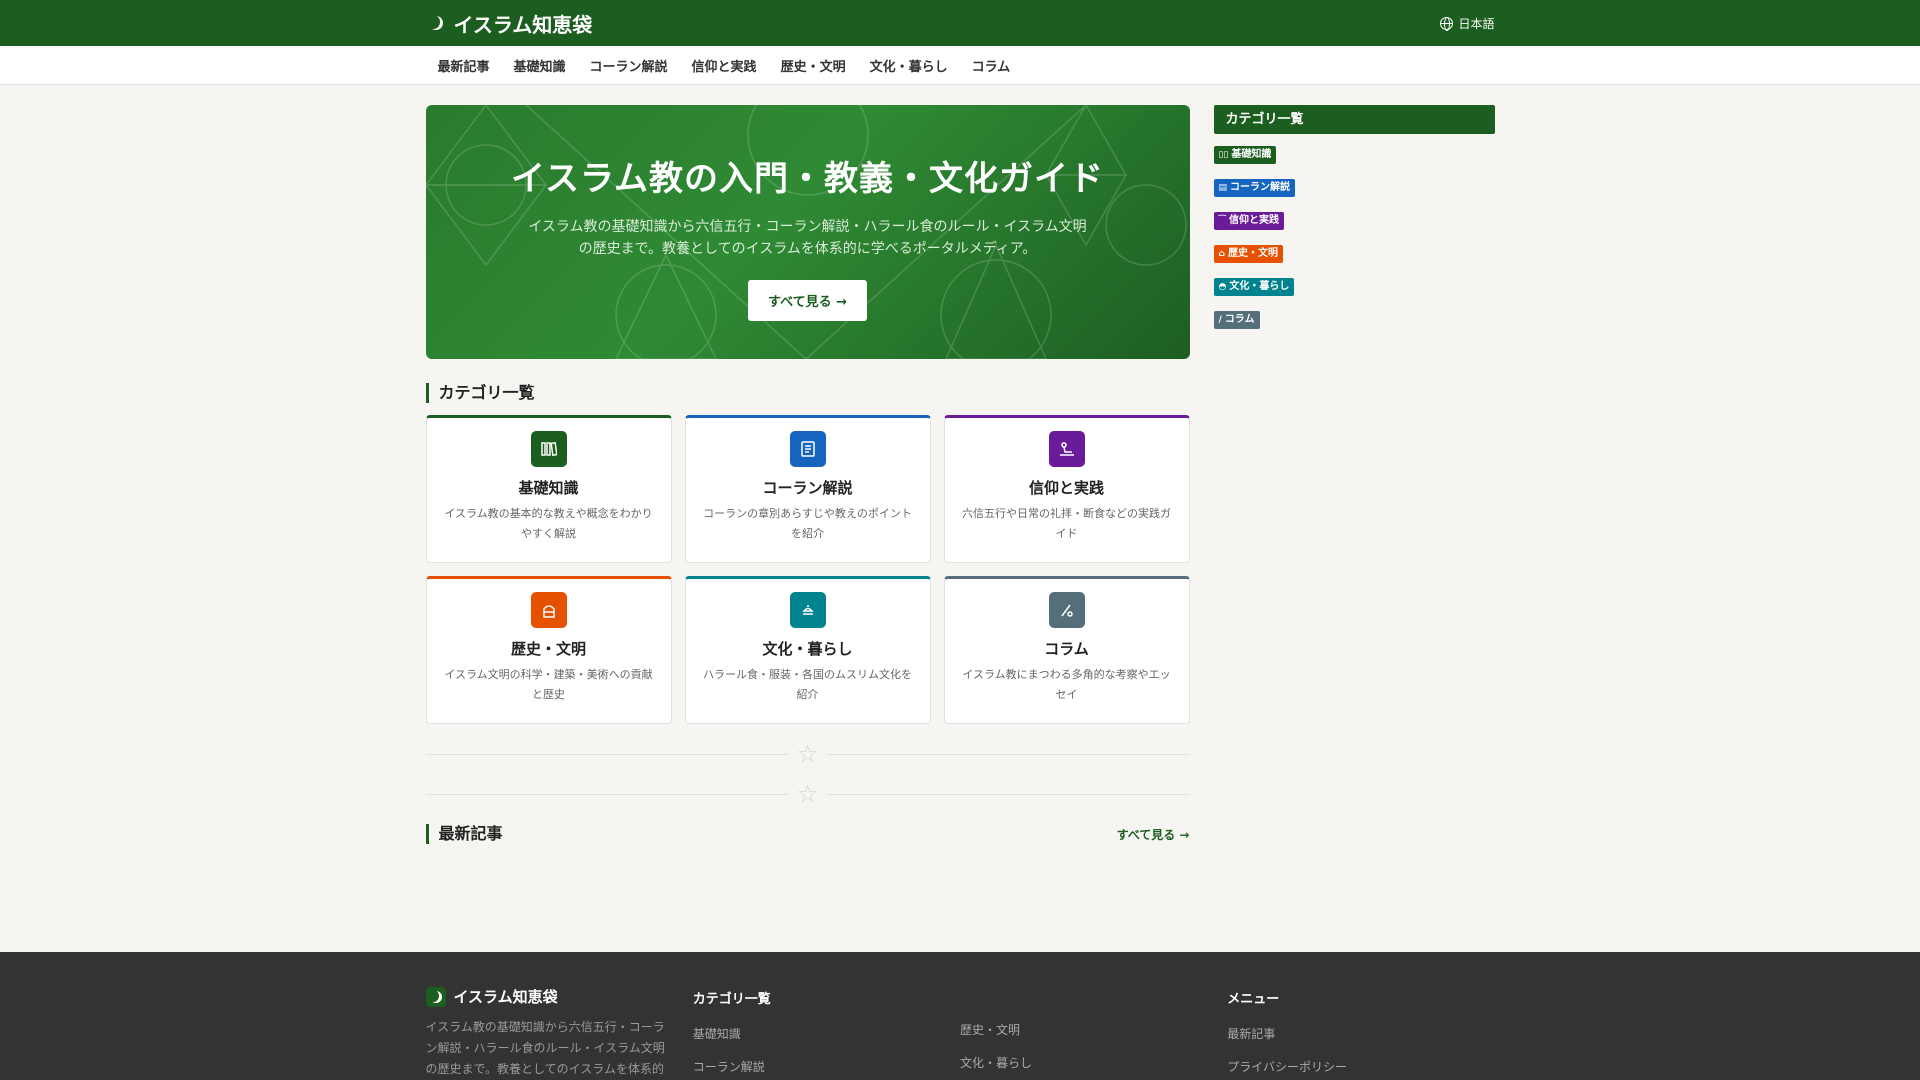  Describe the element at coordinates (991, 65) in the screenshot. I see `nav-item-column: コラム` at that location.